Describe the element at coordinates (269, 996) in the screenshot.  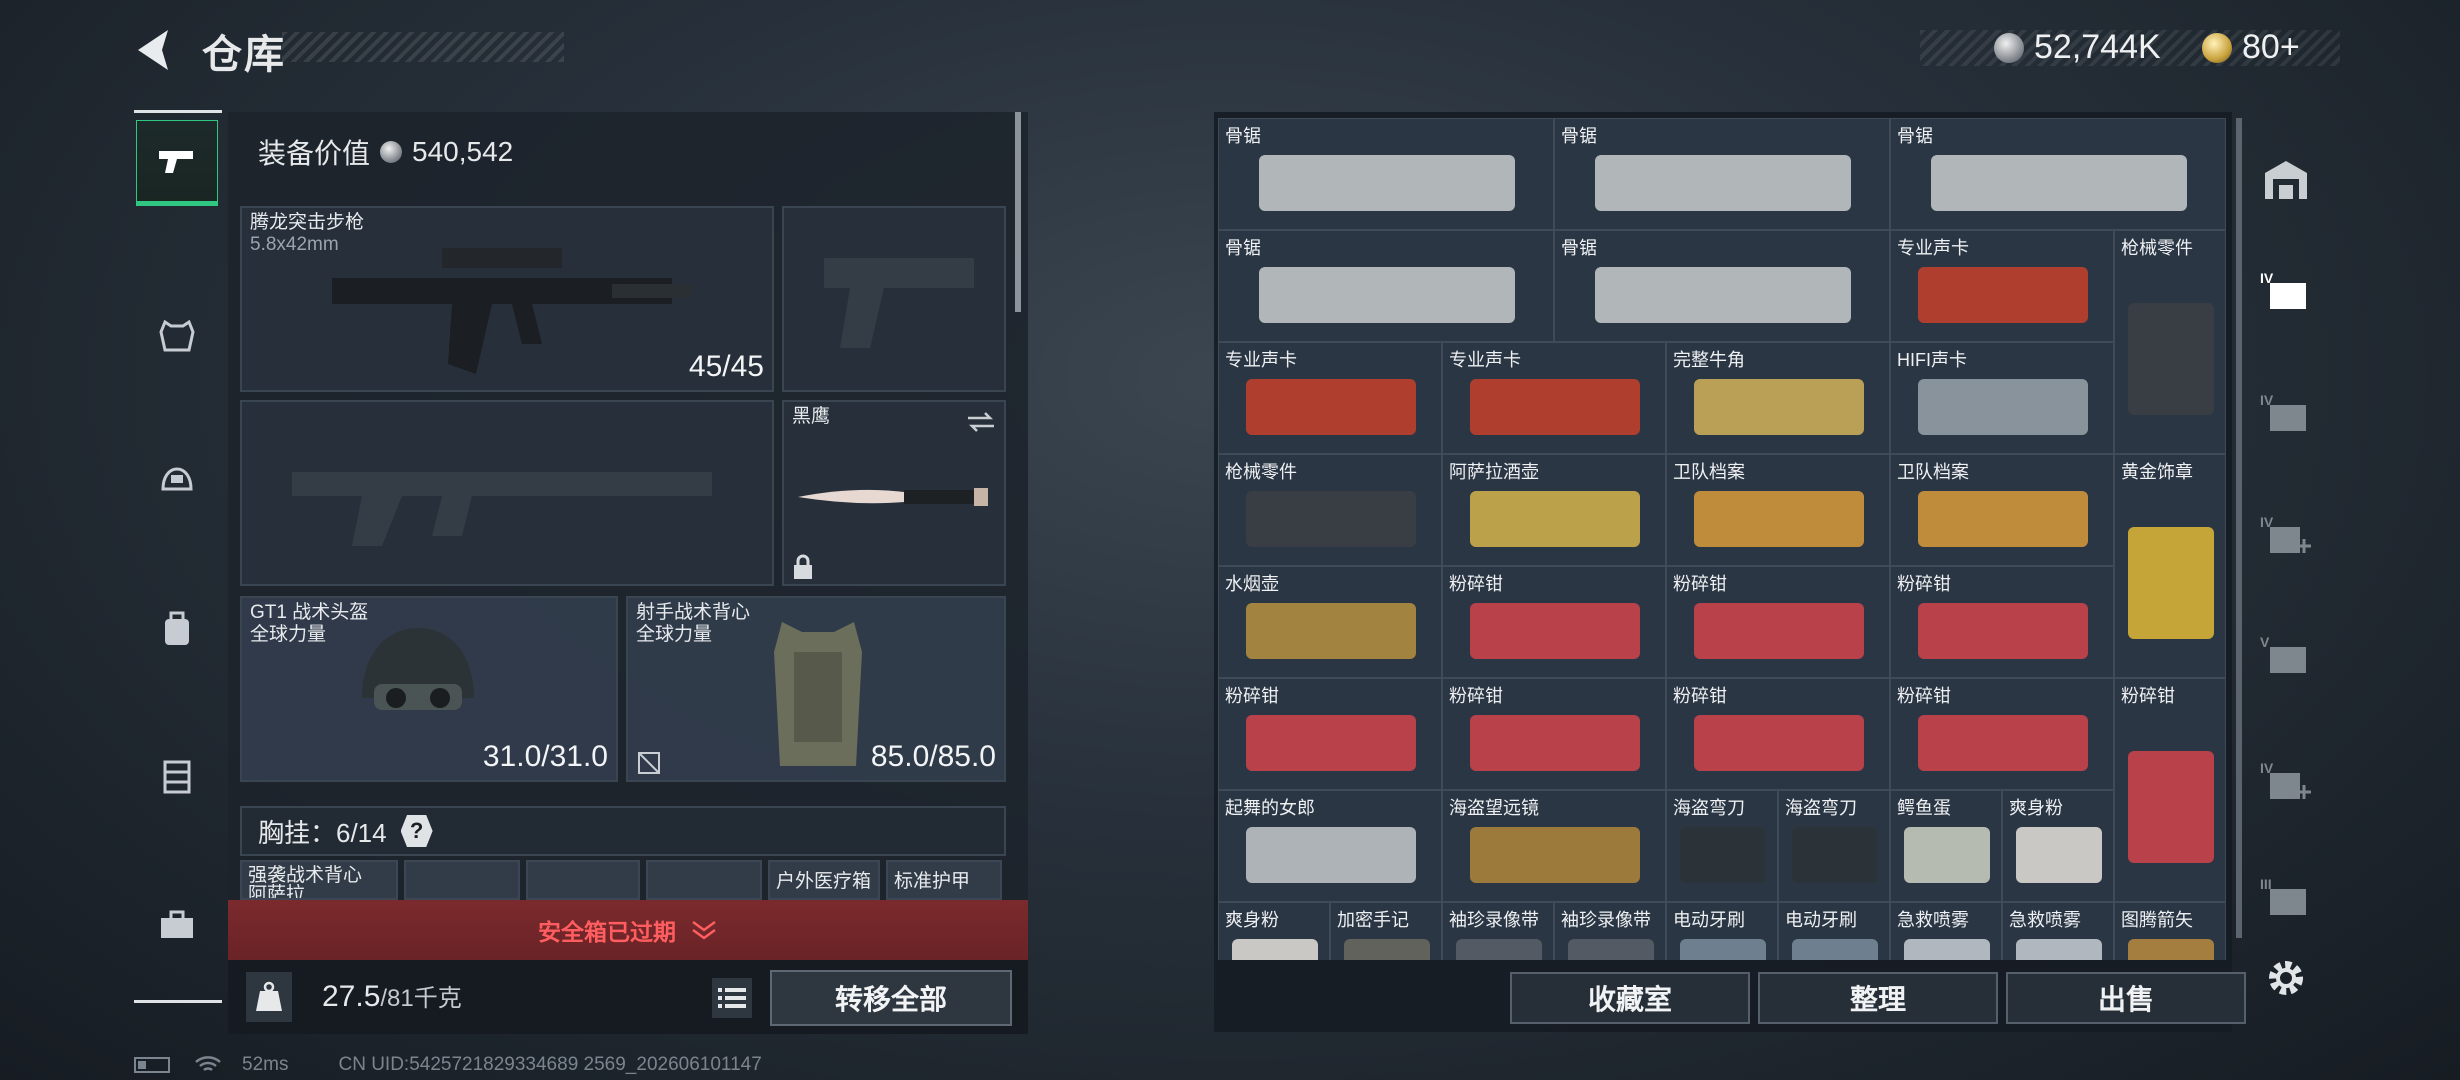
I see `weight-icon` at that location.